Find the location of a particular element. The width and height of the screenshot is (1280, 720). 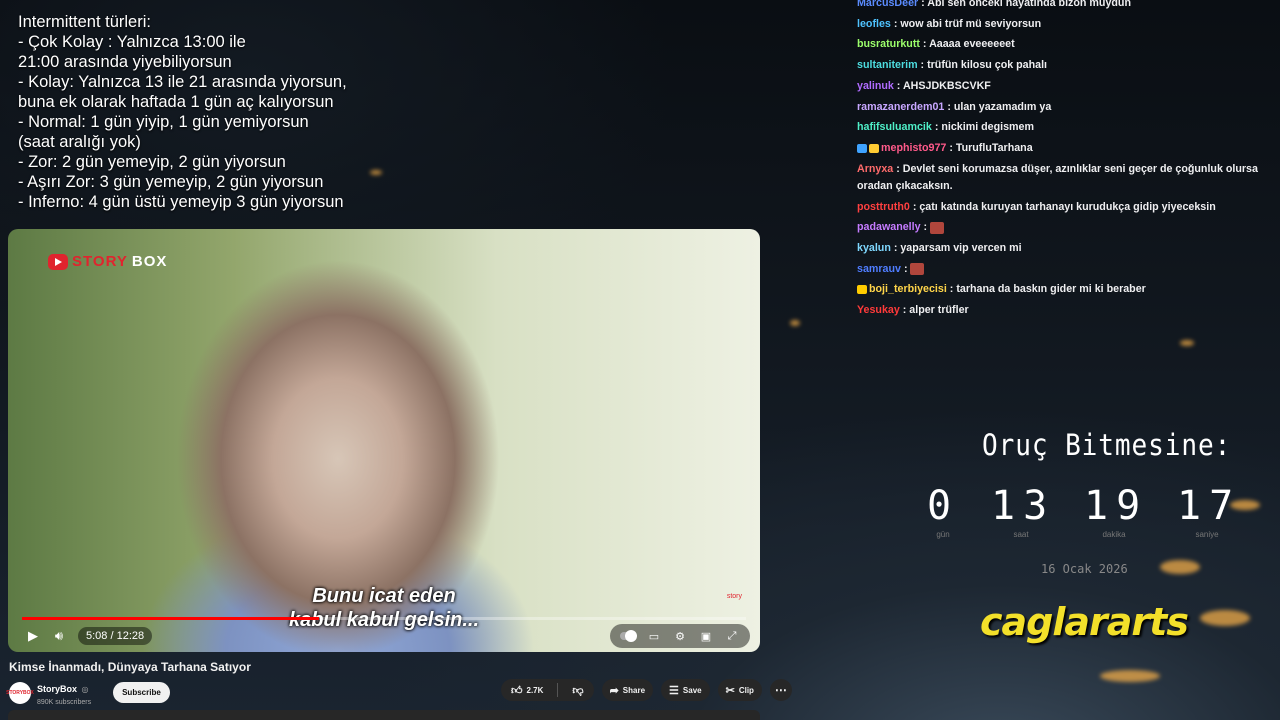

save-label: Save is located at coordinates (692, 690).